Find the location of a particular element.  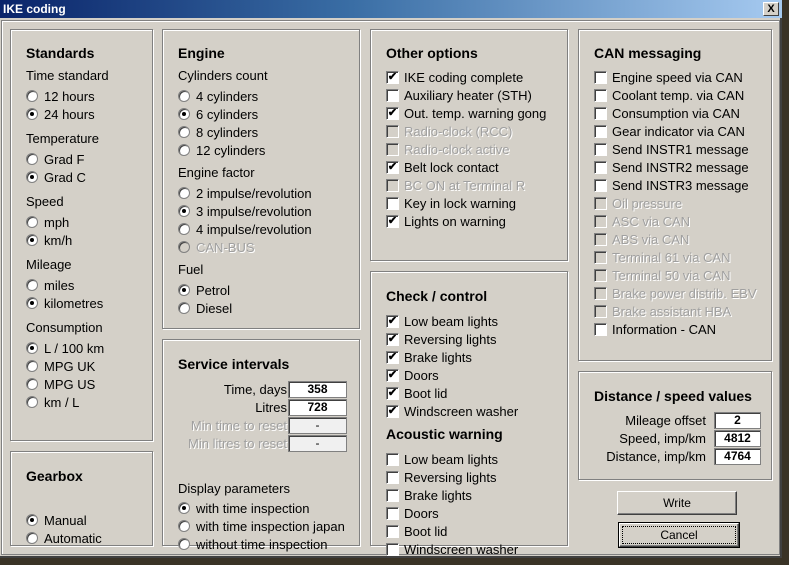

engine-radio-option: Diesel is located at coordinates (205, 308).